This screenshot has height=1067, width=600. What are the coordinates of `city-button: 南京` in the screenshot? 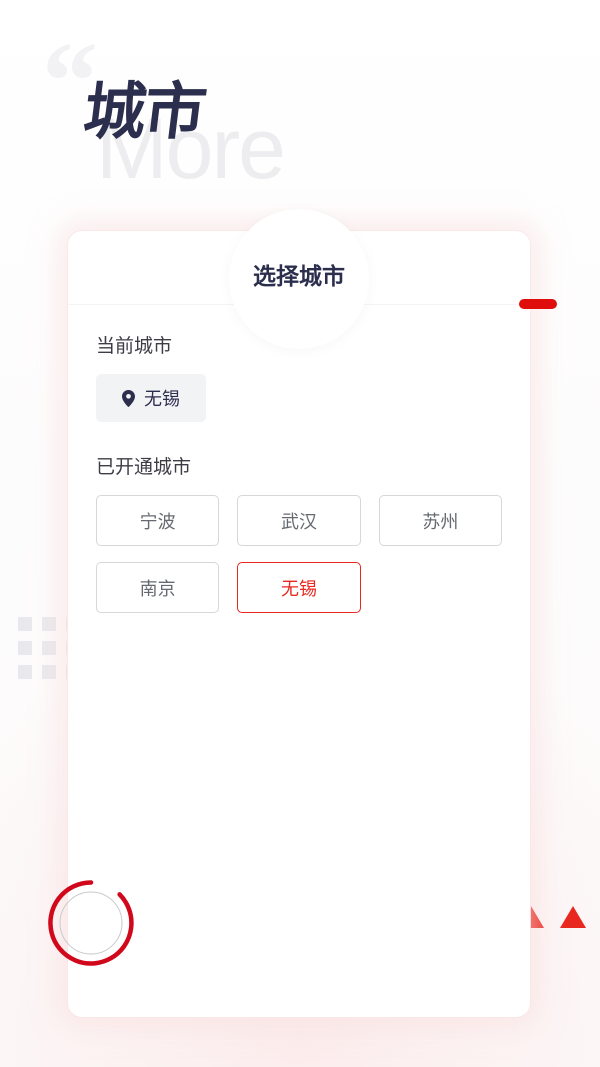 It's located at (158, 587).